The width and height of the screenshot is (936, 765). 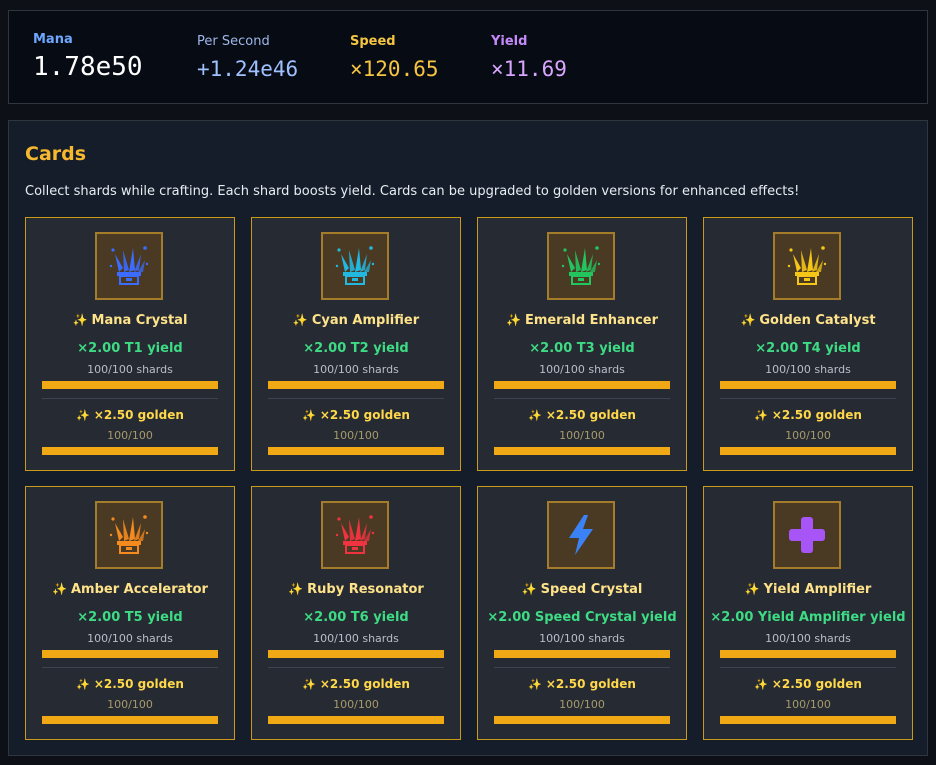 I want to click on card-title: ✨ Yield Amplifier, so click(x=808, y=589).